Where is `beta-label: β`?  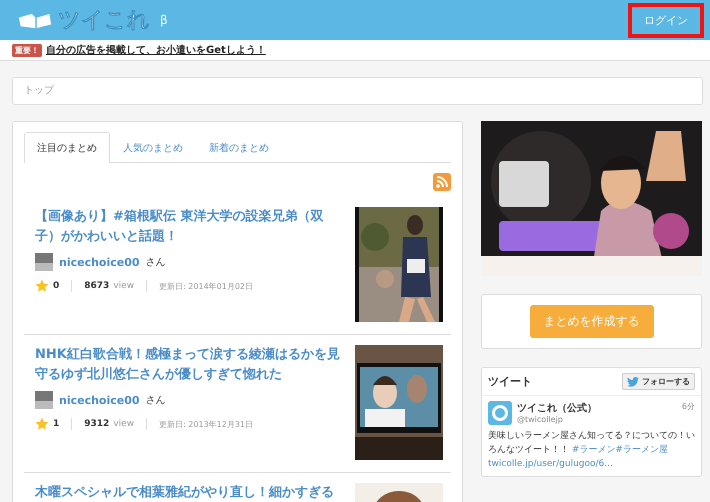 beta-label: β is located at coordinates (164, 20).